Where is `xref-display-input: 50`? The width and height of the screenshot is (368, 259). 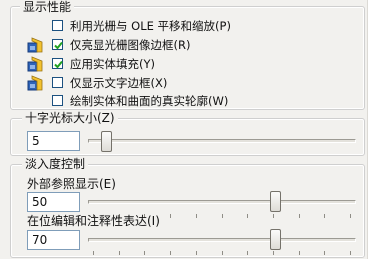 xref-display-input: 50 is located at coordinates (53, 202).